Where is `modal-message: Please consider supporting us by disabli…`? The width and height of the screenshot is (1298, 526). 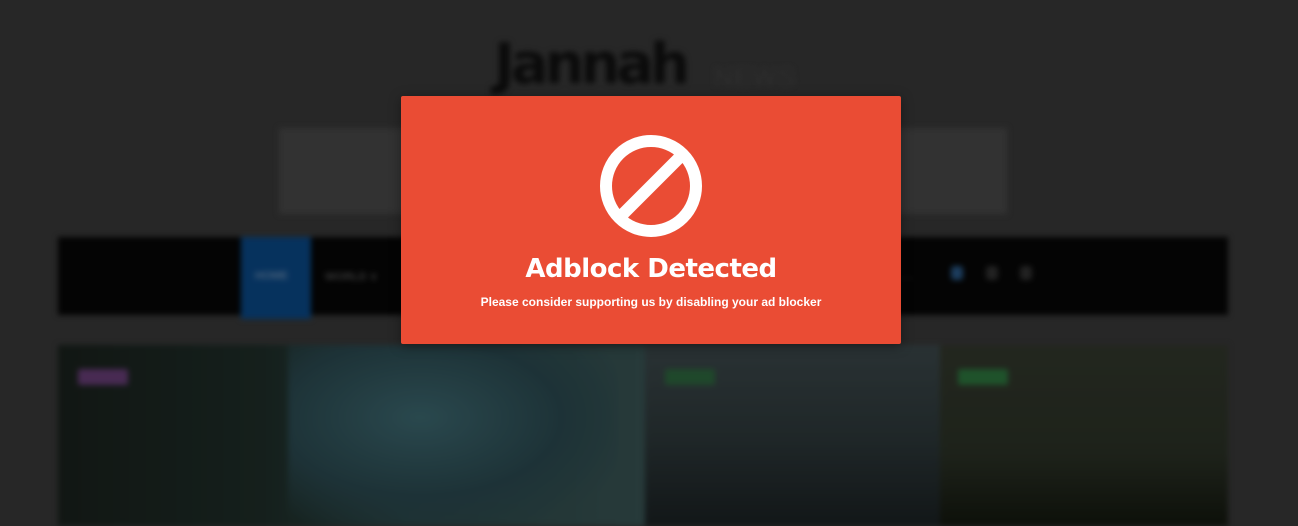 modal-message: Please consider supporting us by disabli… is located at coordinates (651, 302).